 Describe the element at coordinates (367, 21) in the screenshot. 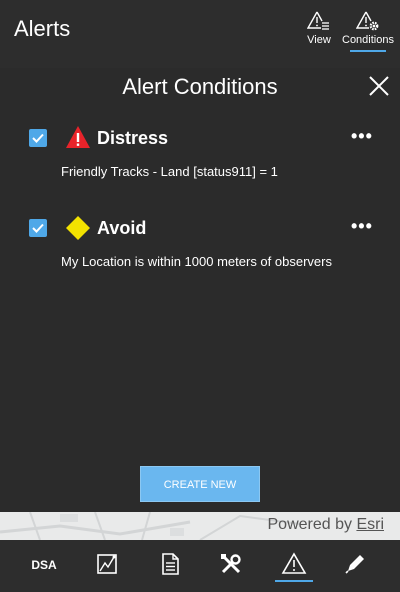

I see `conditions-alert-gear-icon` at that location.